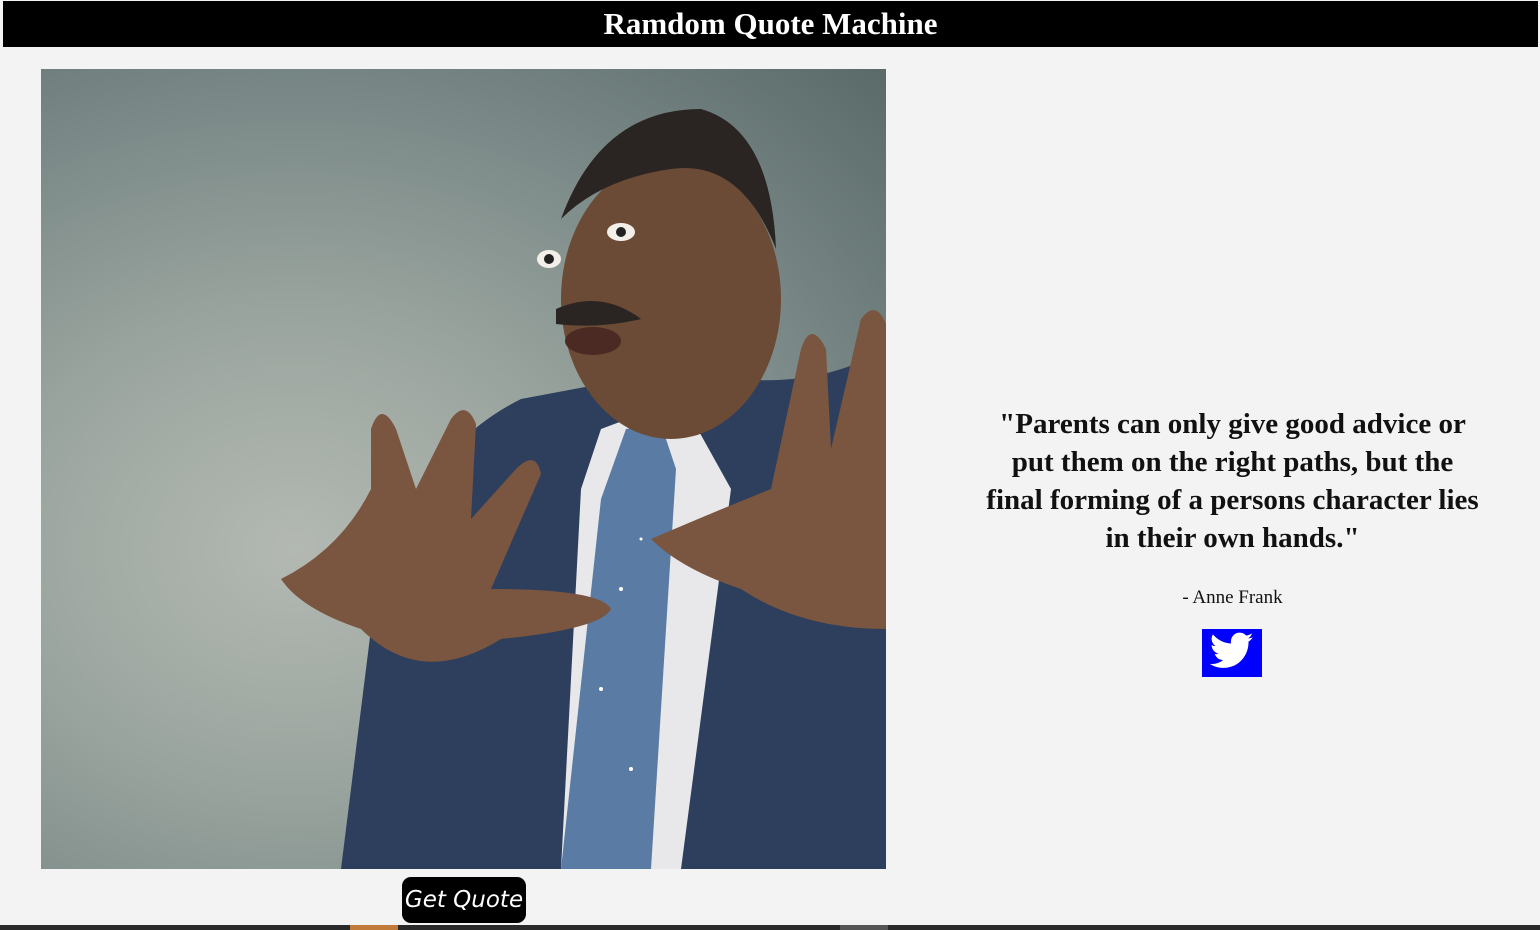  I want to click on bottom-bar, so click(770, 927).